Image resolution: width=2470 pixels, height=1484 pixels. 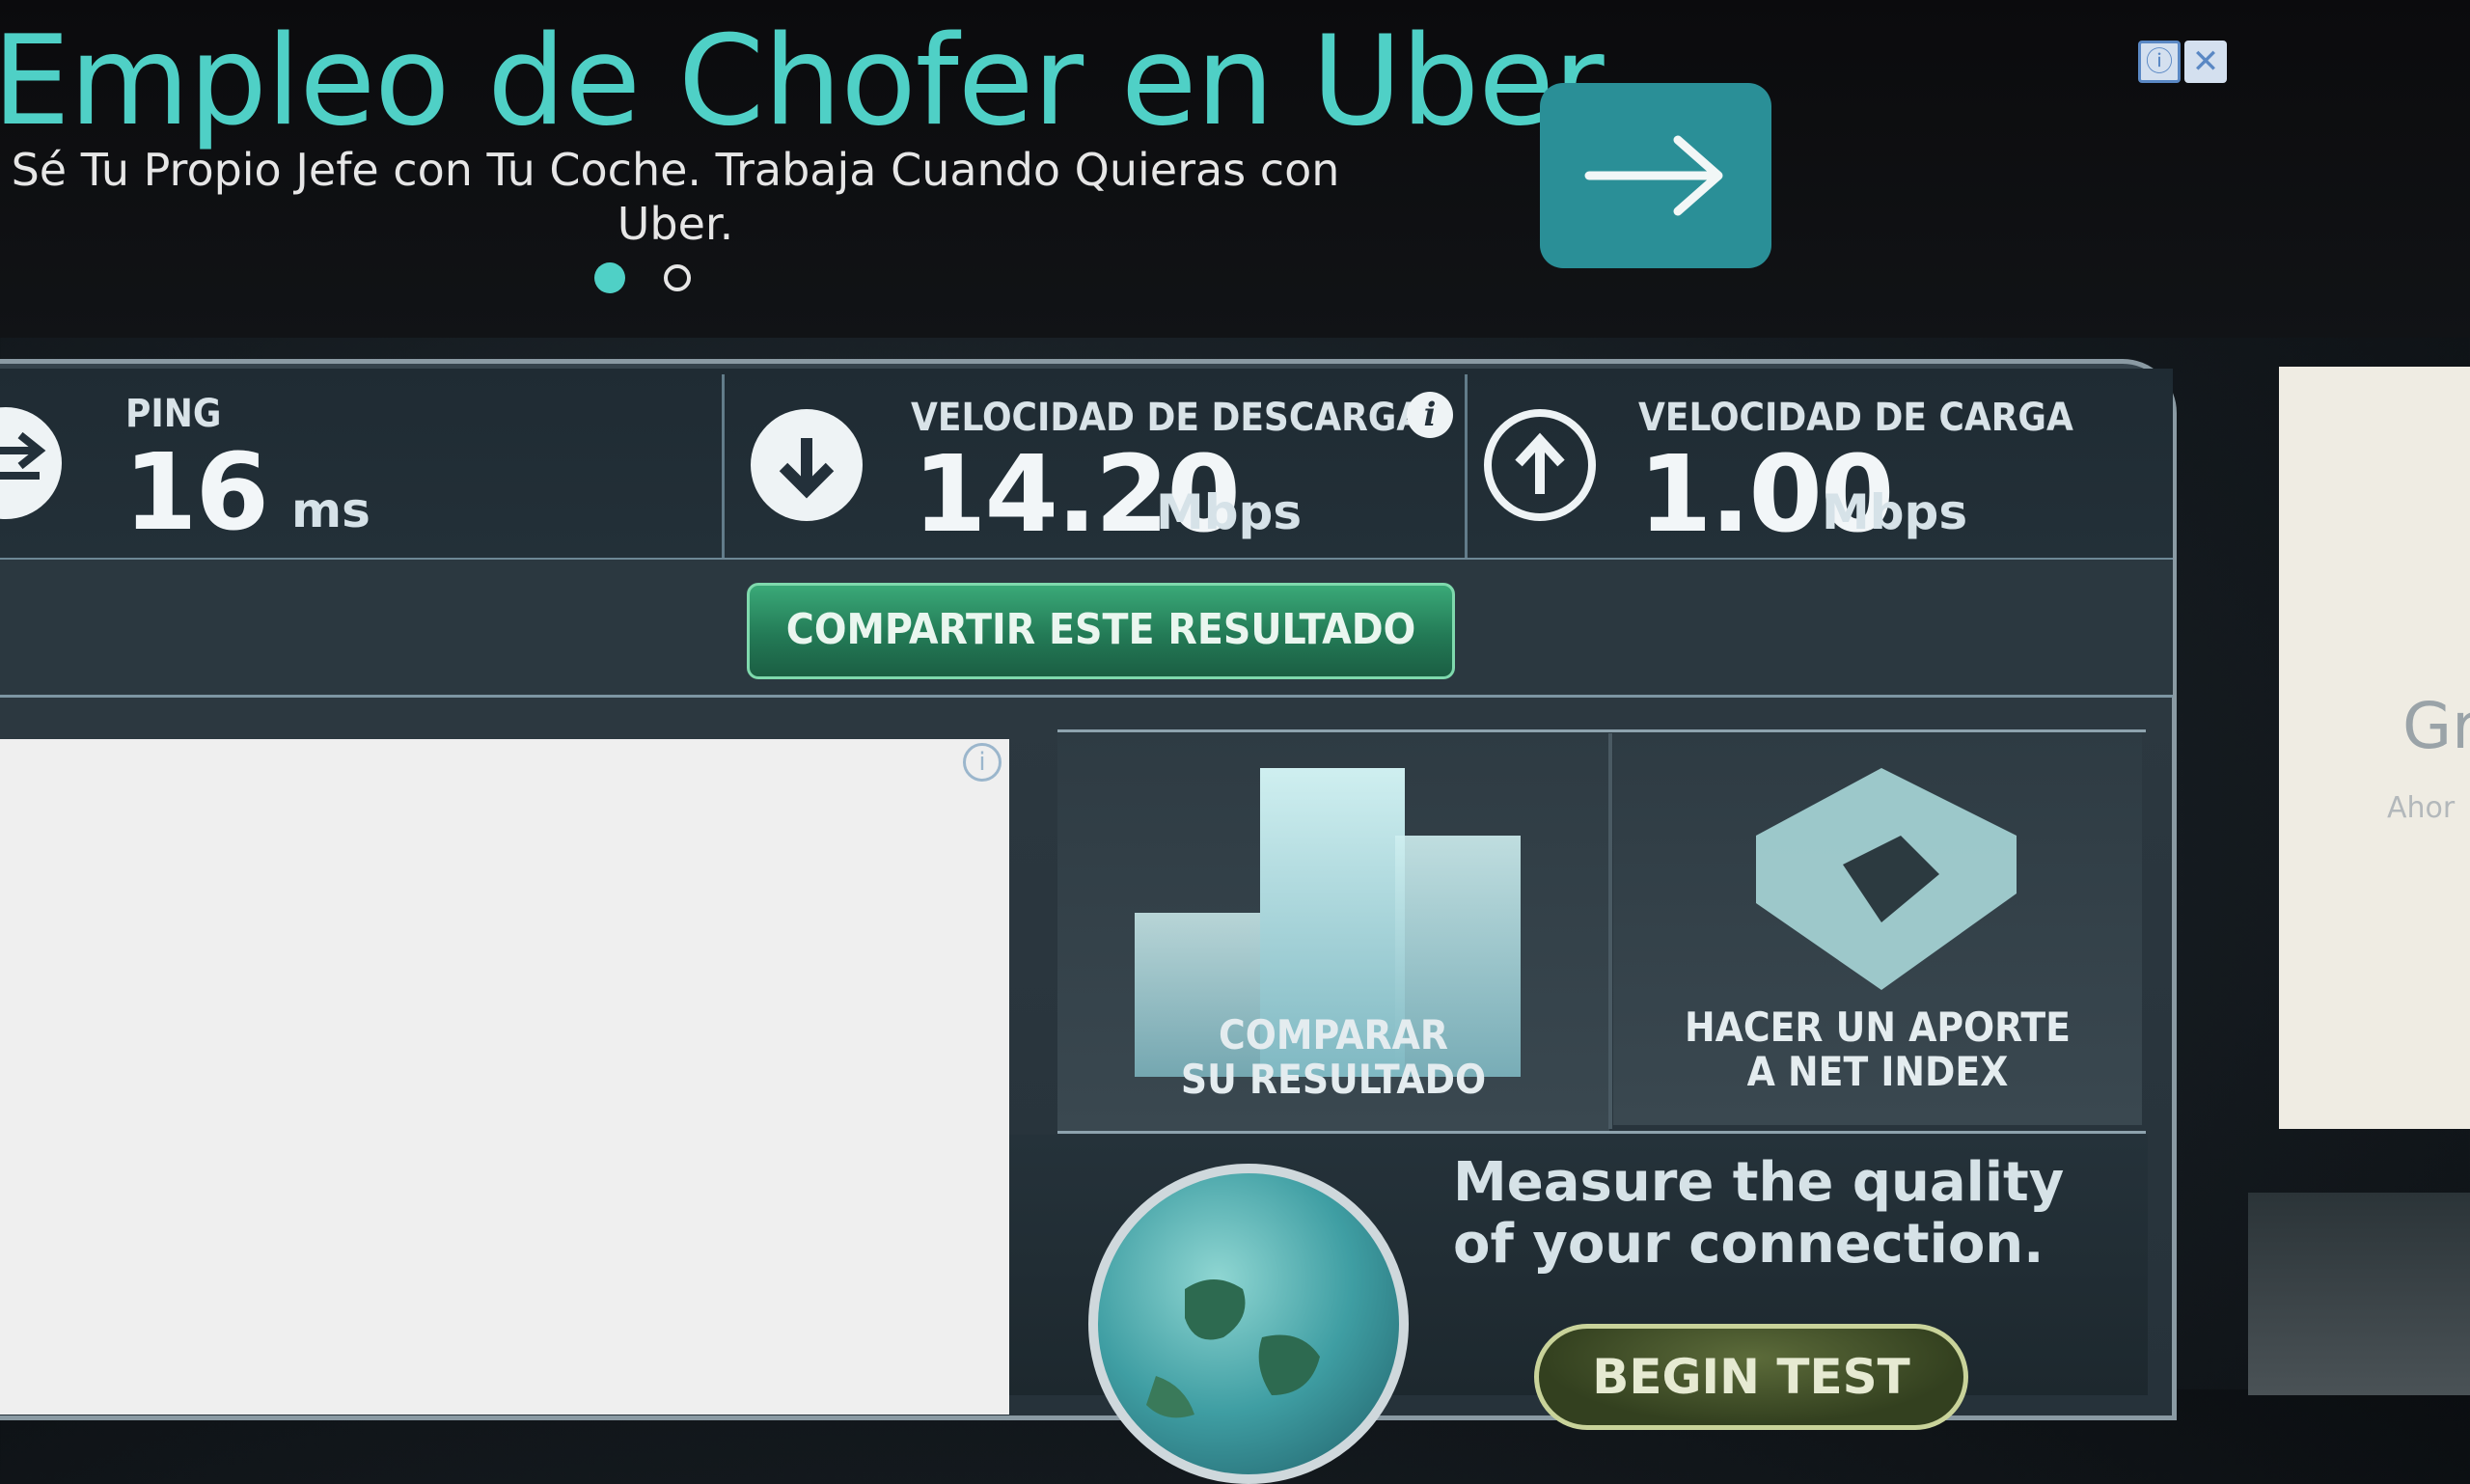 I want to click on carousel-dot-active, so click(x=609, y=277).